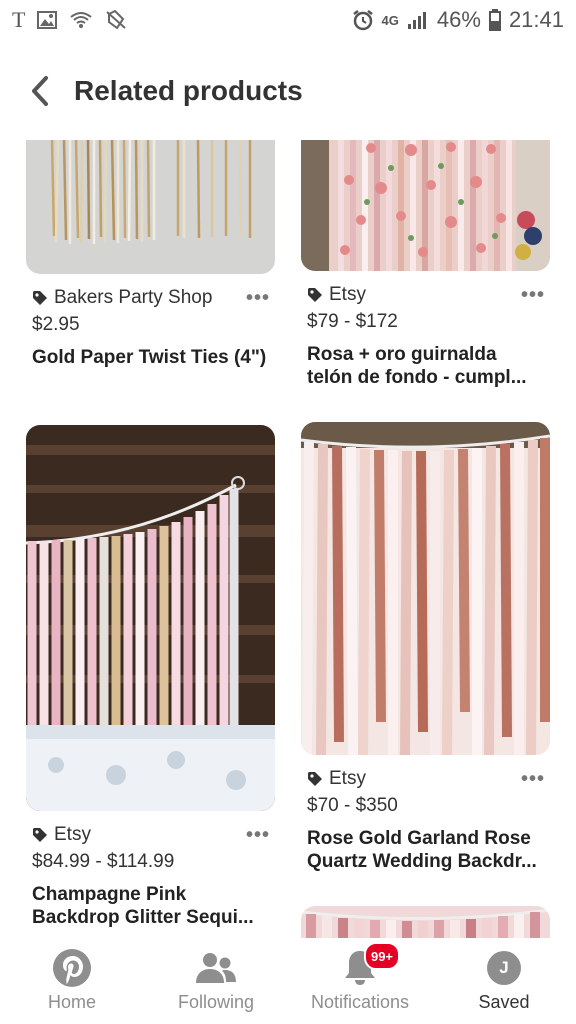 This screenshot has width=576, height=1024. I want to click on price: $79 - $172, so click(352, 321).